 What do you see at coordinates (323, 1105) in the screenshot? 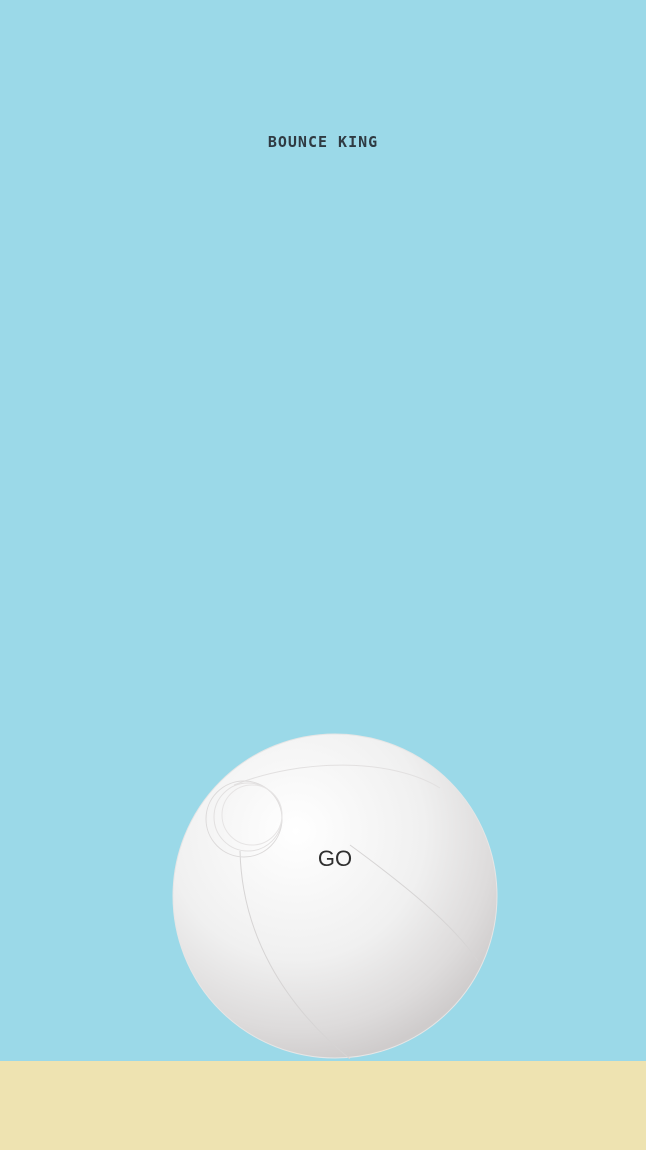
I see `ground-strip` at bounding box center [323, 1105].